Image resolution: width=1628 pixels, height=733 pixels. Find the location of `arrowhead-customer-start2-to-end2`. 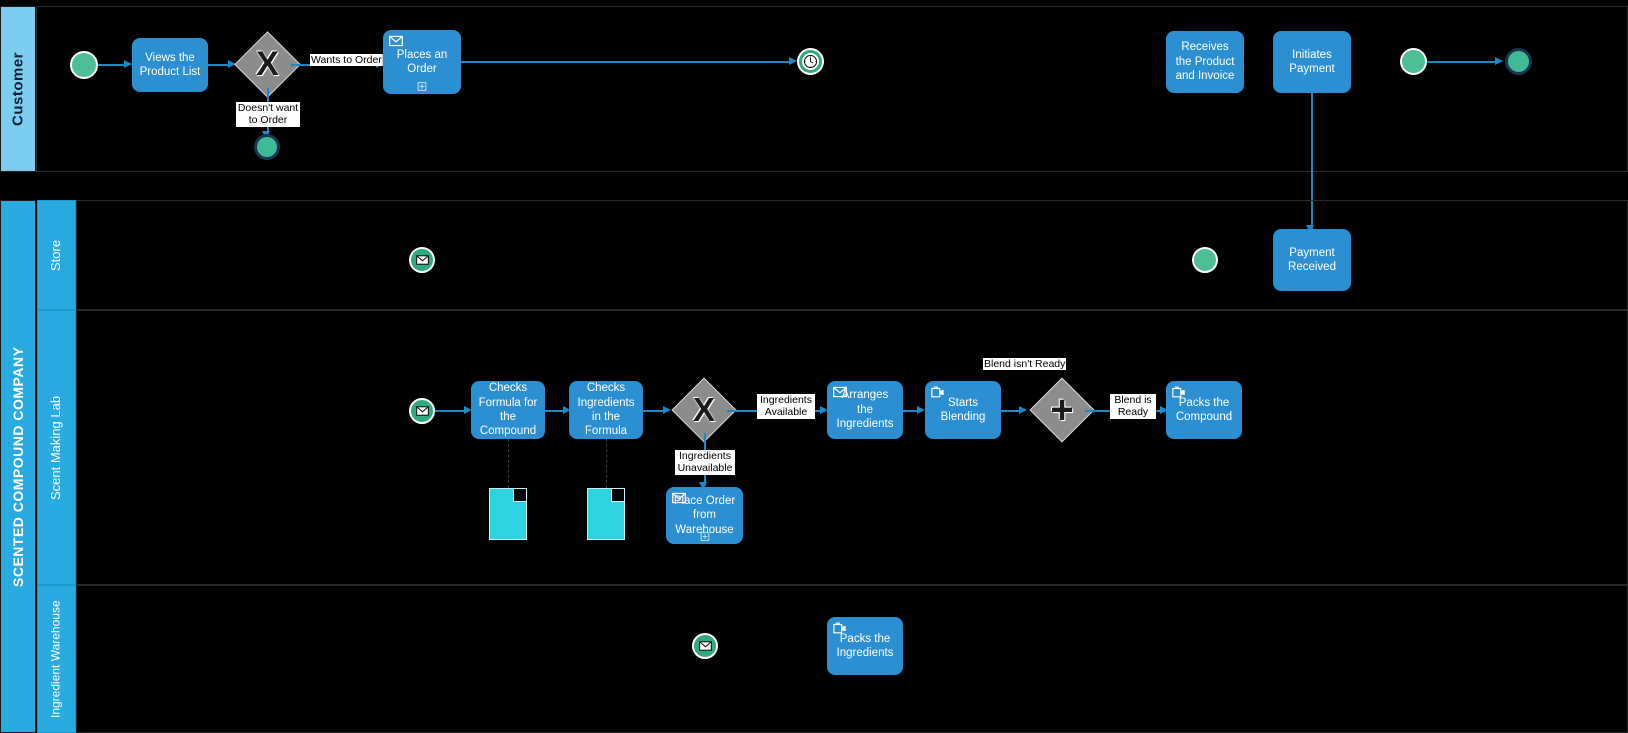

arrowhead-customer-start2-to-end2 is located at coordinates (1499, 61).